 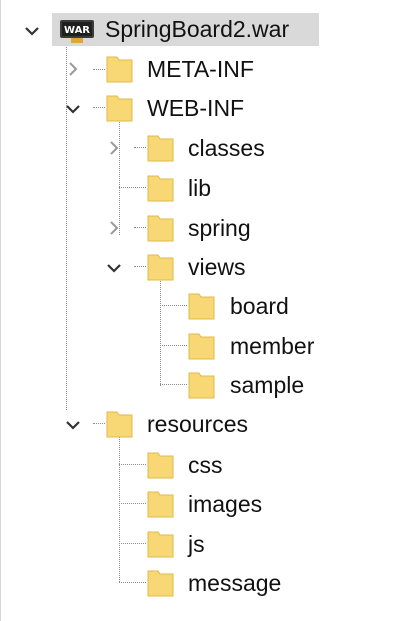 I want to click on tree-node-label: classes, so click(x=226, y=148).